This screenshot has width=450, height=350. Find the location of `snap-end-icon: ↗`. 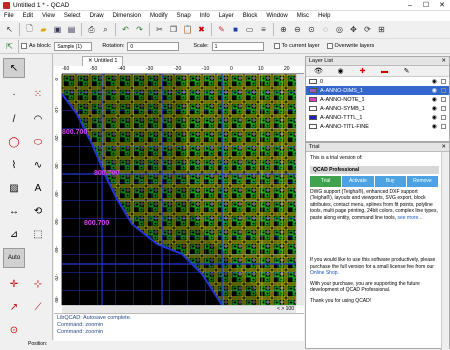

snap-end-icon: ↗ is located at coordinates (14, 307).